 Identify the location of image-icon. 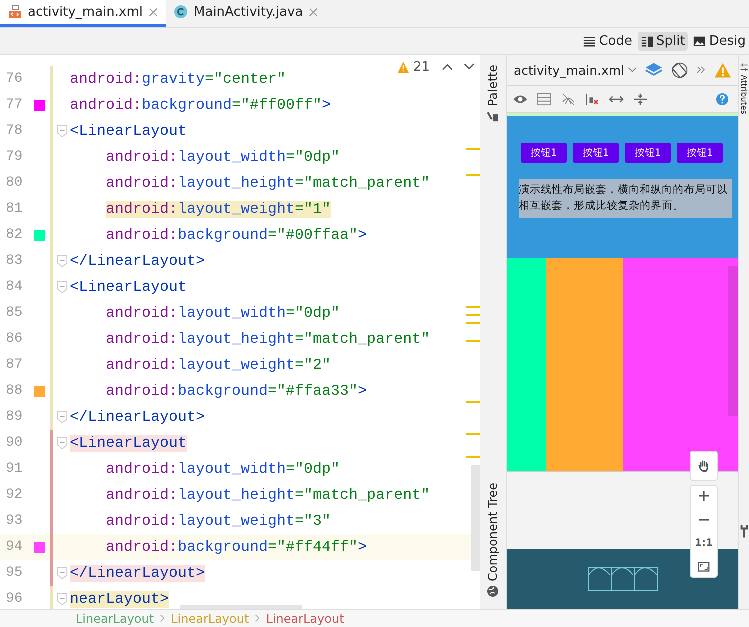
(699, 41).